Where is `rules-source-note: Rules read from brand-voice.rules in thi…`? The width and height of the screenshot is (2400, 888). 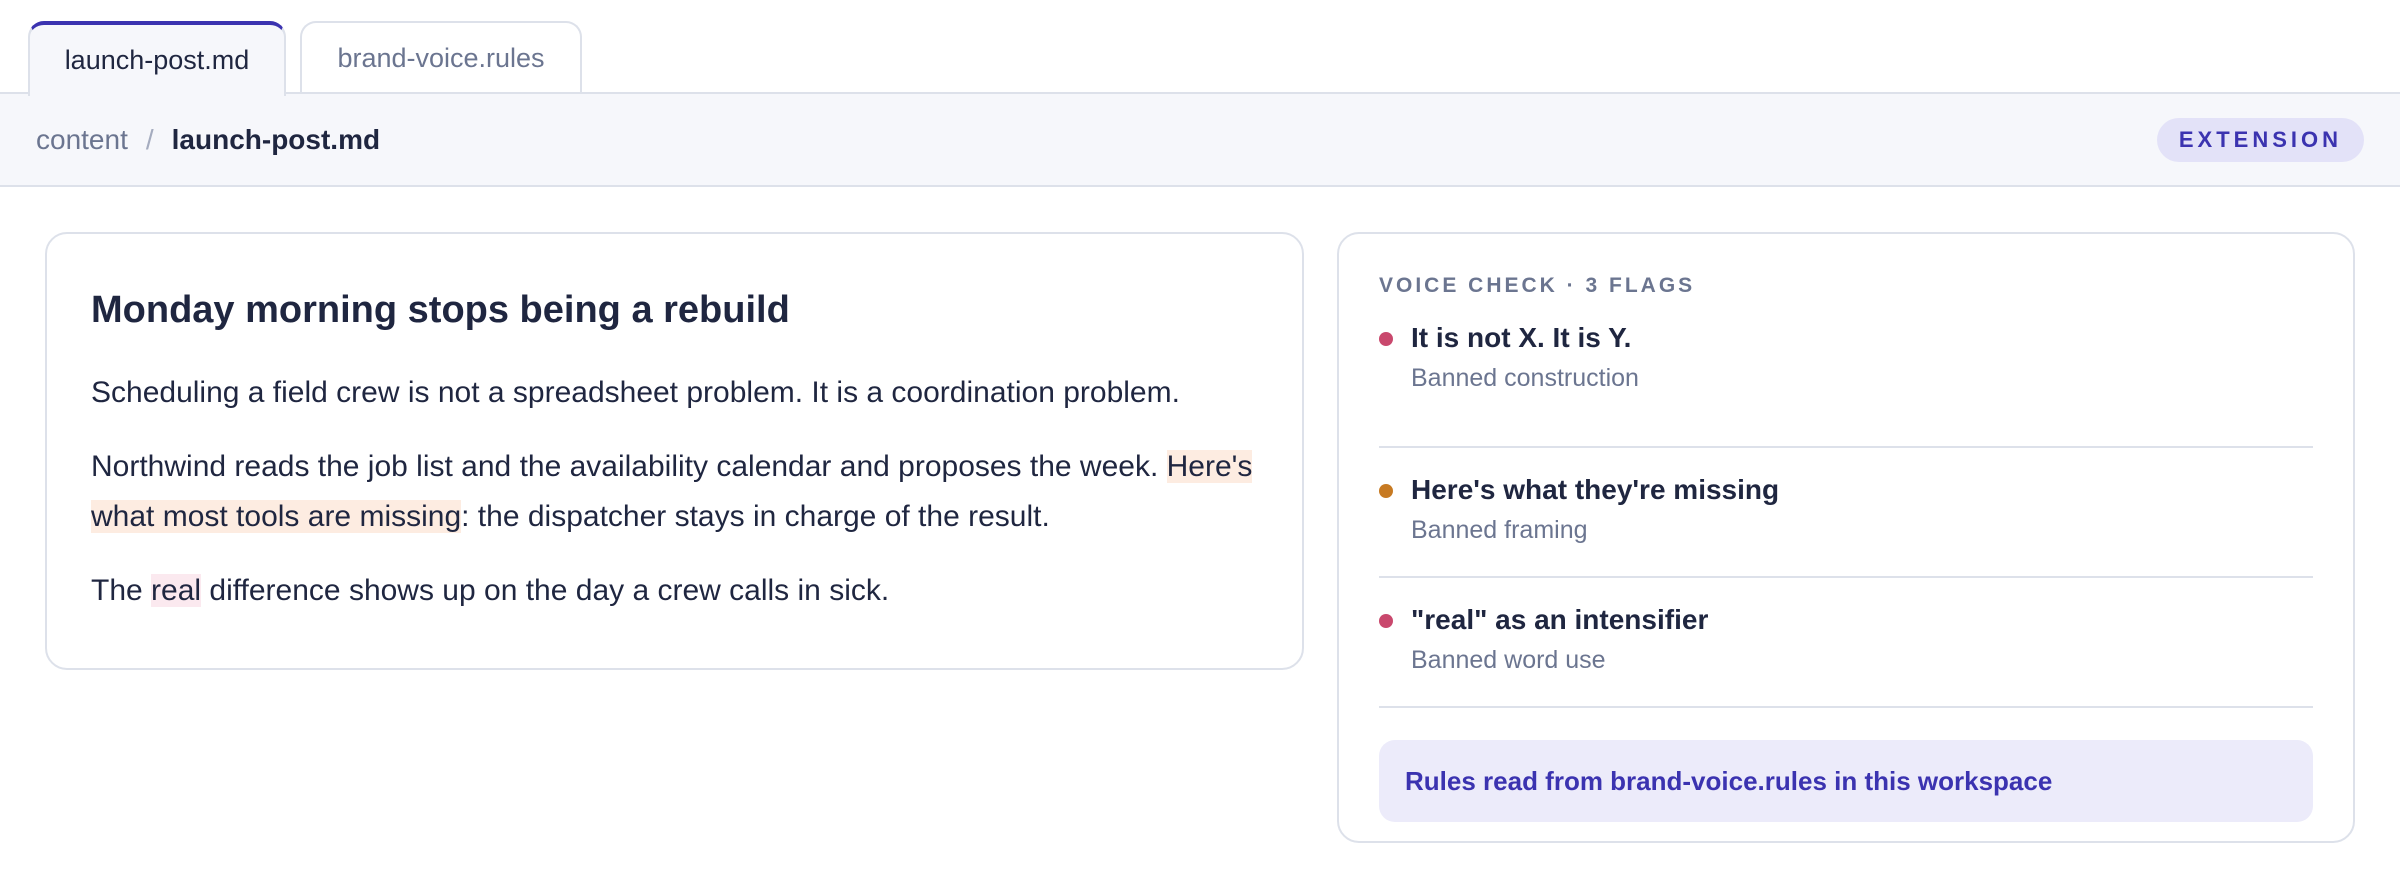
rules-source-note: Rules read from brand-voice.rules in thi… is located at coordinates (1846, 781).